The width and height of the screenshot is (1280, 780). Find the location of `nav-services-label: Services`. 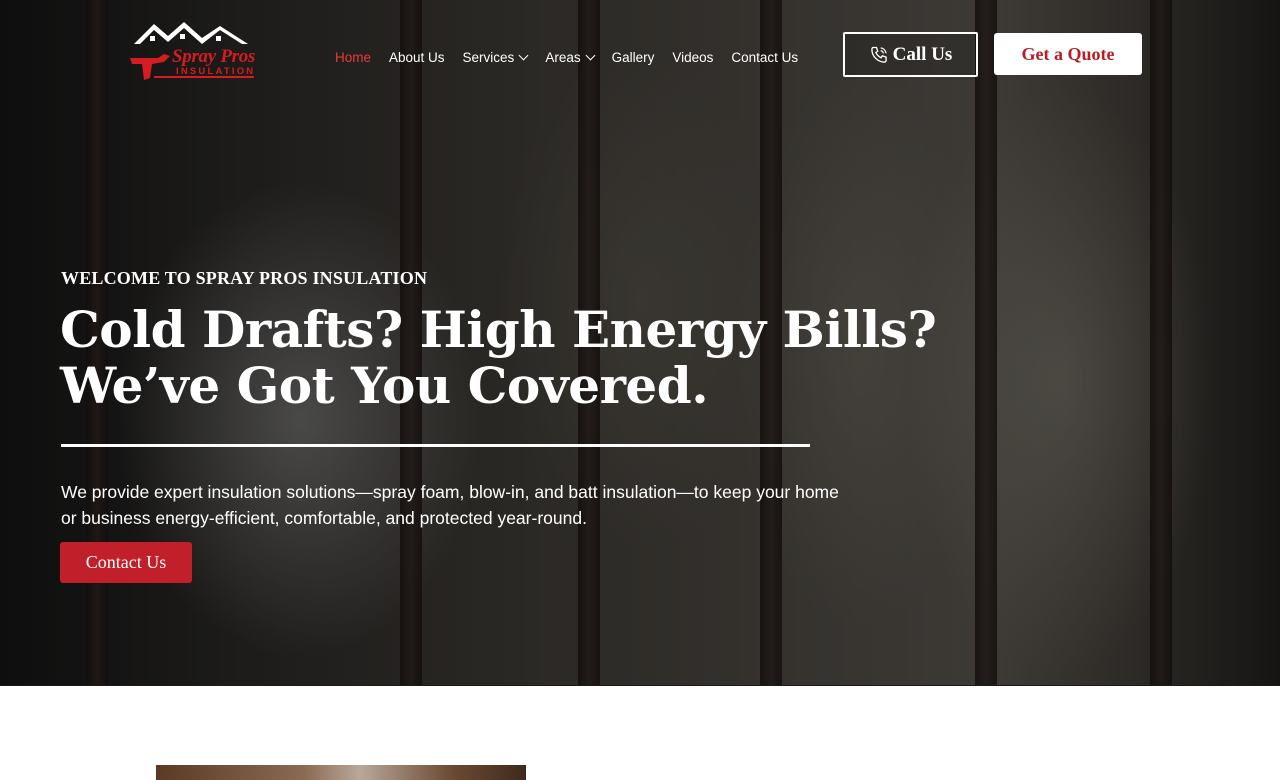

nav-services-label: Services is located at coordinates (488, 57).